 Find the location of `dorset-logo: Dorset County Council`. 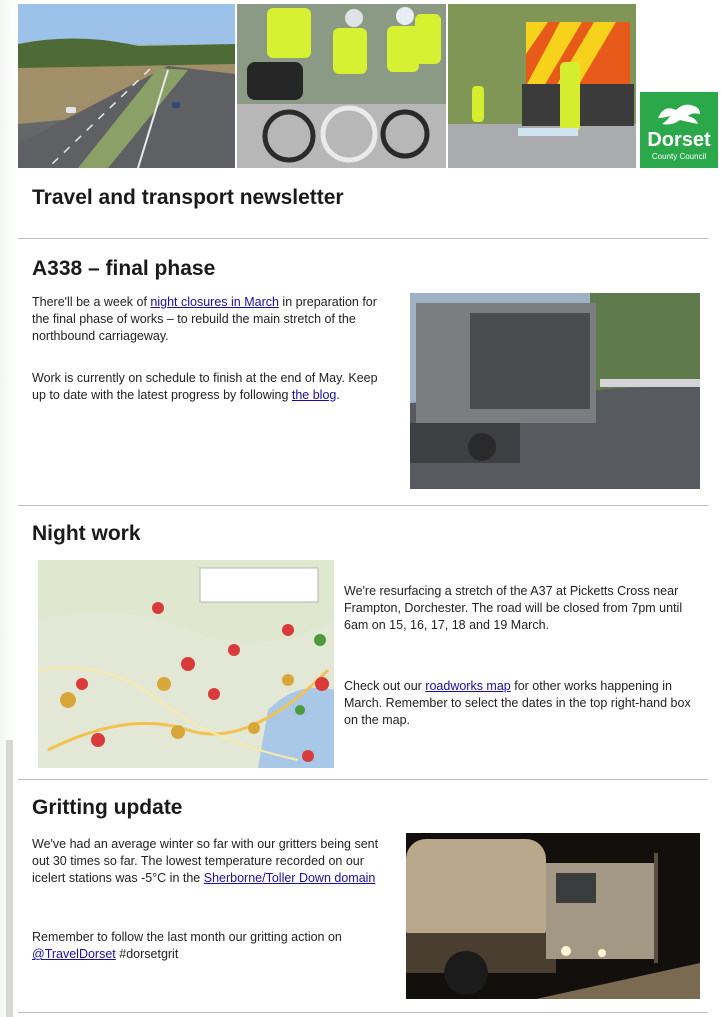

dorset-logo: Dorset County Council is located at coordinates (679, 130).